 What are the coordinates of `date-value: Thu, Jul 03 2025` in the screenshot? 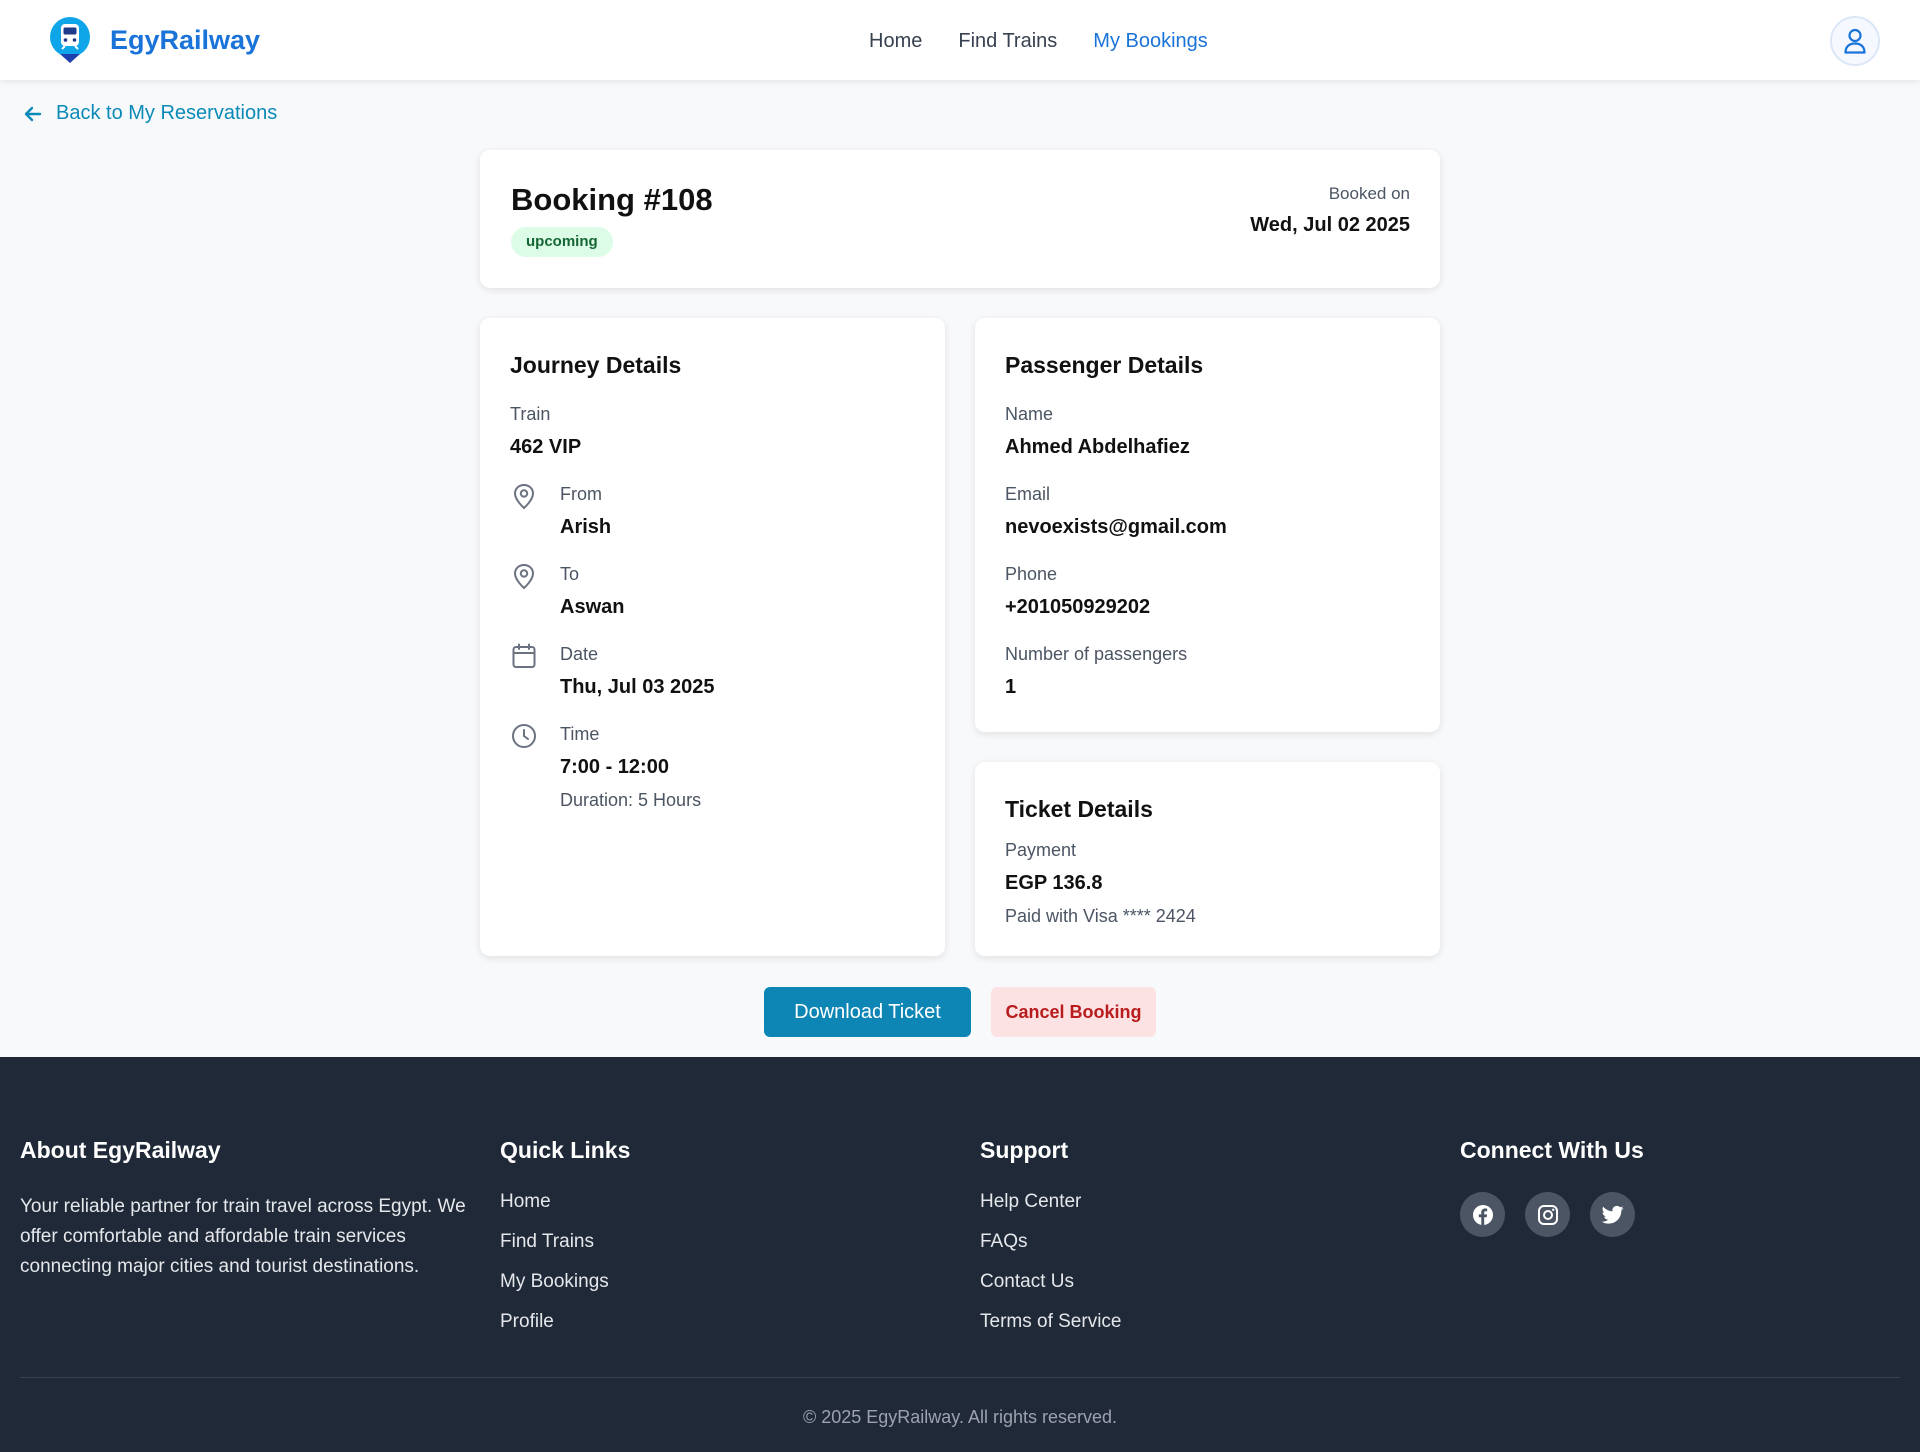 It's located at (637, 687).